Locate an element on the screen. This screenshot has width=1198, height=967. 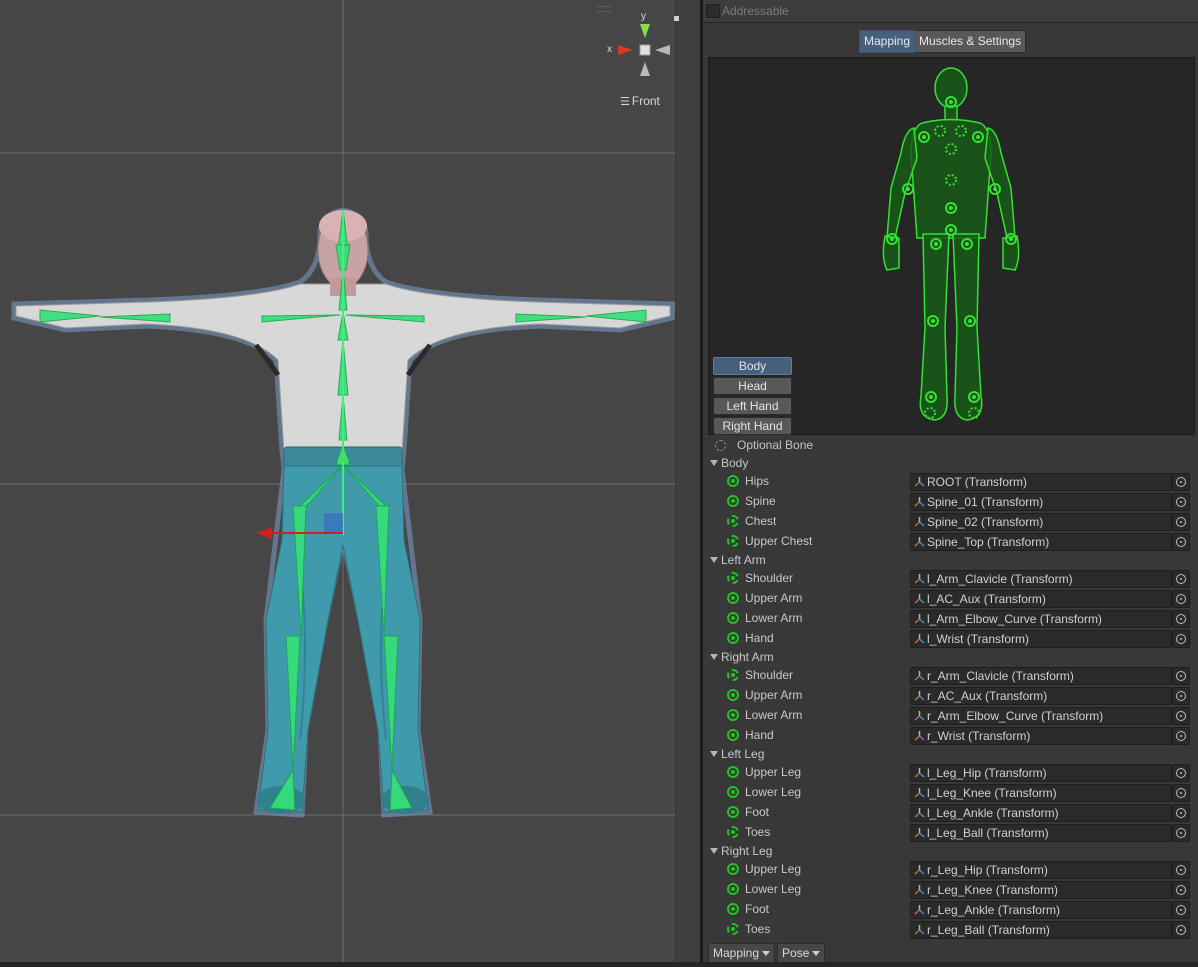
transform-object-field: l_AC_Aux (Transform) is located at coordinates (1041, 599).